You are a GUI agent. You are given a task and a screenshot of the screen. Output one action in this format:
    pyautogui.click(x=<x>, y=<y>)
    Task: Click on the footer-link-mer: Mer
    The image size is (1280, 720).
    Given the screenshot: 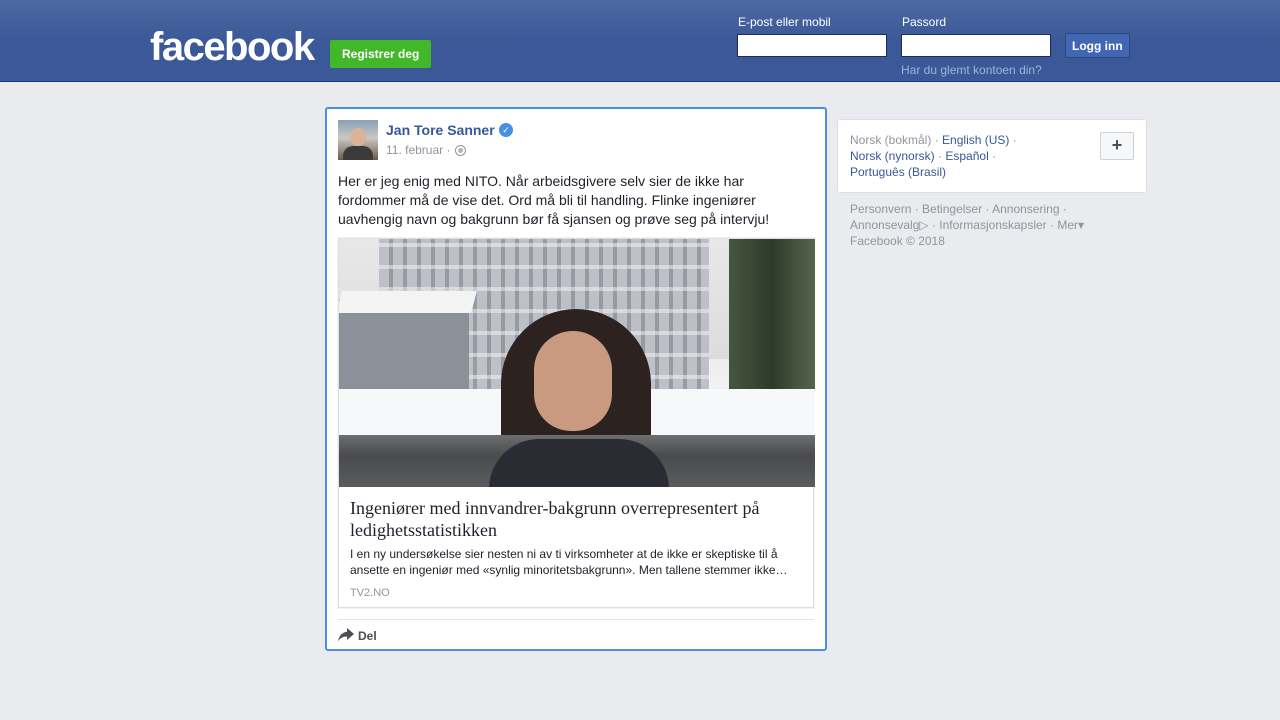 What is the action you would take?
    pyautogui.click(x=1067, y=225)
    